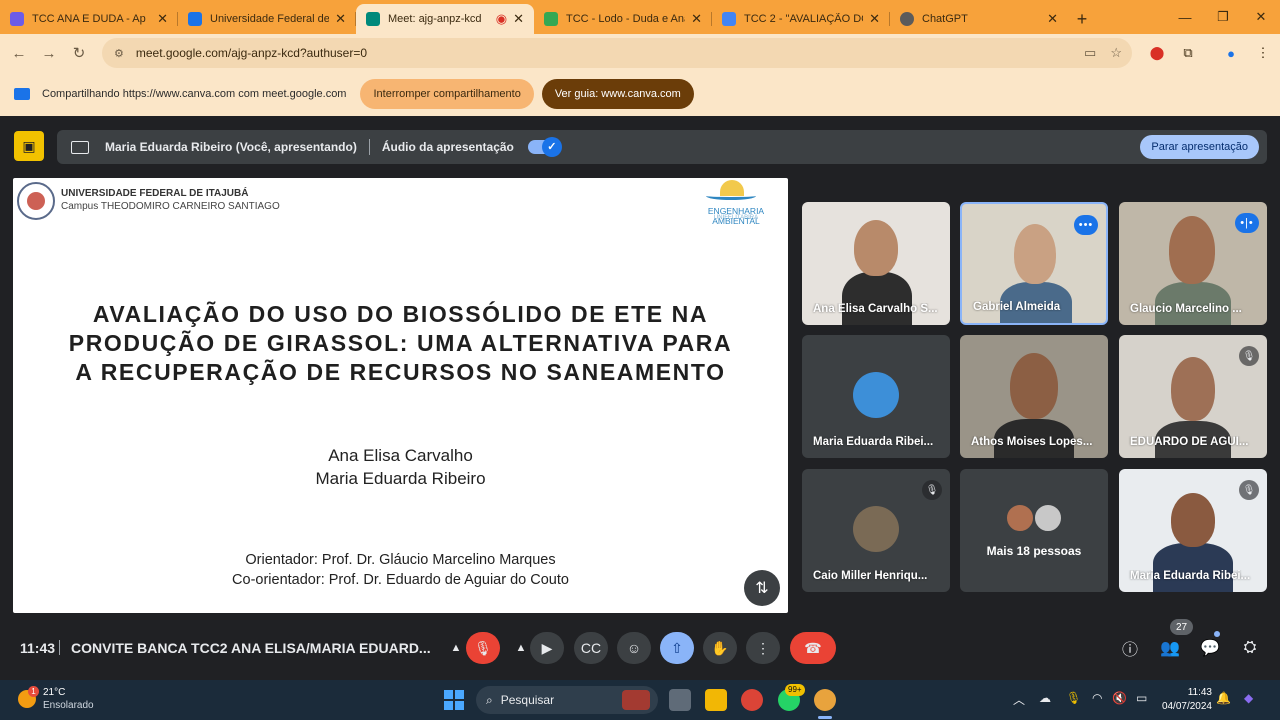 This screenshot has width=1280, height=720. I want to click on camera-button: ▶, so click(547, 648).